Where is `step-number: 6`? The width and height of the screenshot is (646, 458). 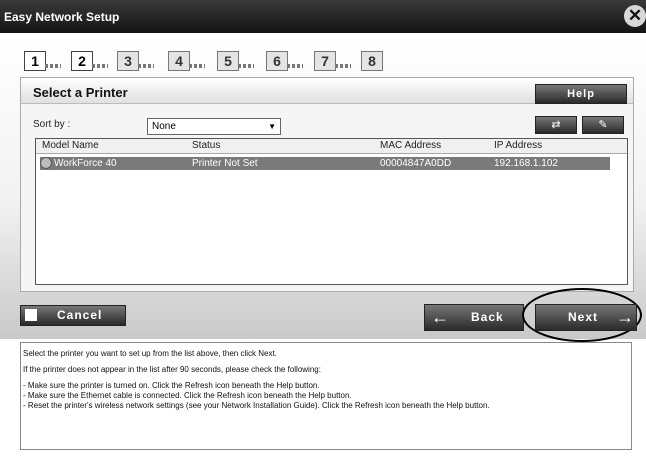
step-number: 6 is located at coordinates (277, 61).